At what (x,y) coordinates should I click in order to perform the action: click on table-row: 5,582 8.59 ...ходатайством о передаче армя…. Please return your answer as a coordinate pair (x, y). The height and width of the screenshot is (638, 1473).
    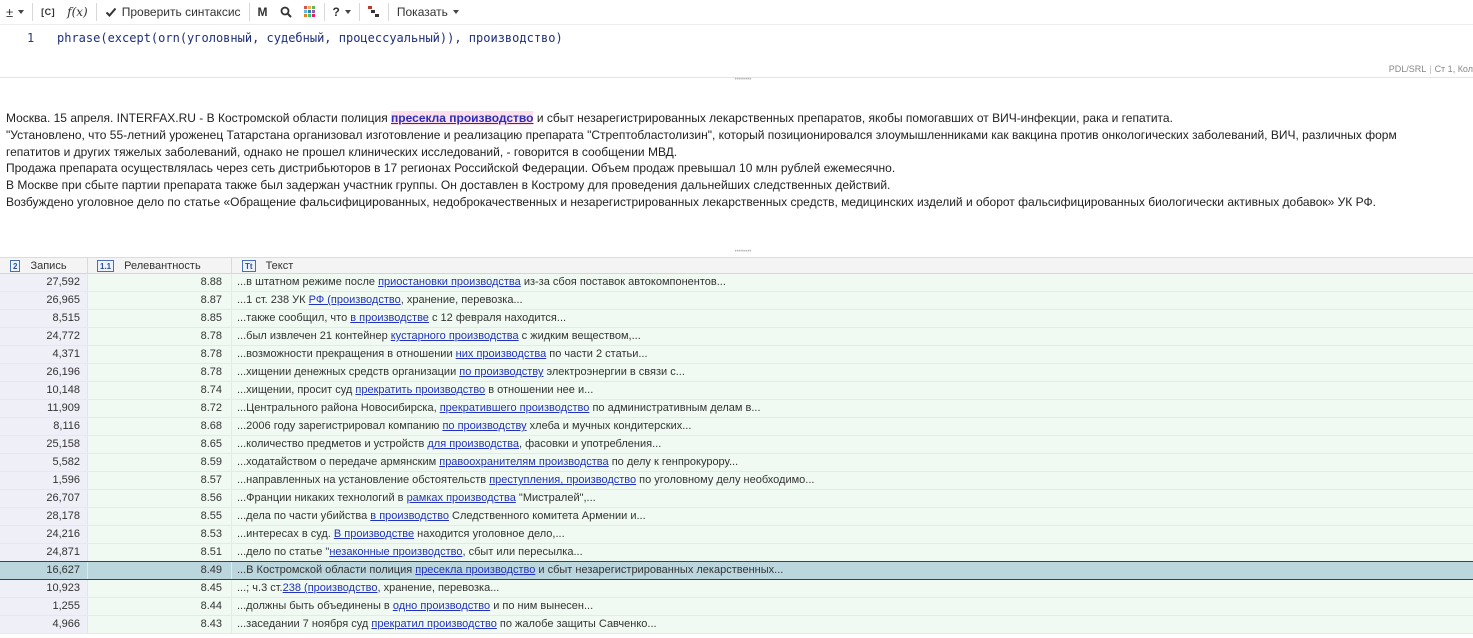
    Looking at the image, I should click on (736, 463).